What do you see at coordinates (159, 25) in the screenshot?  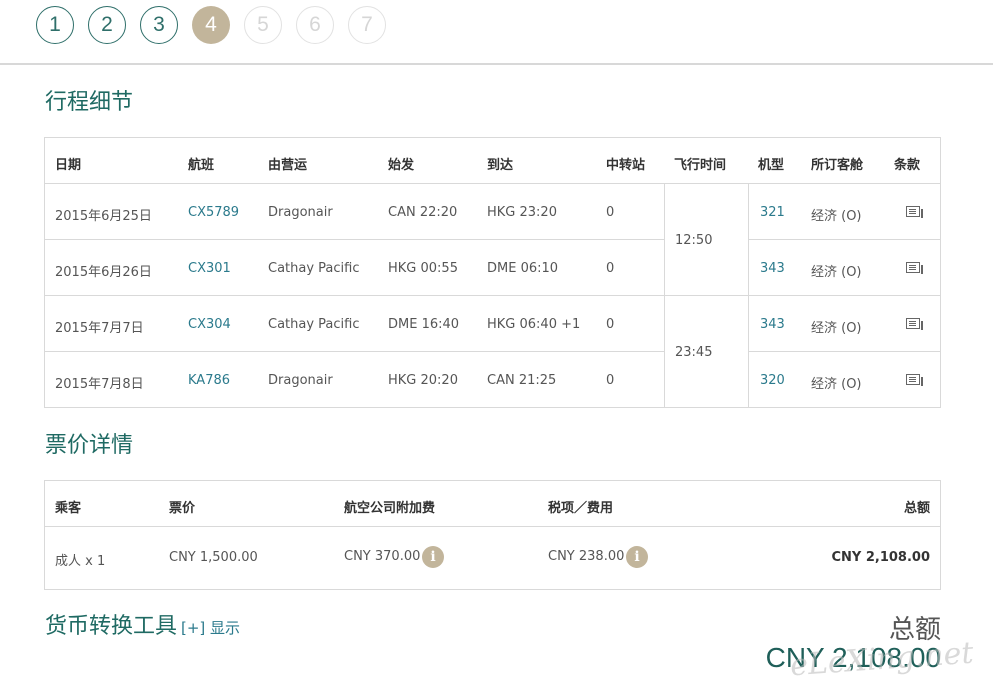 I see `step-3: 3` at bounding box center [159, 25].